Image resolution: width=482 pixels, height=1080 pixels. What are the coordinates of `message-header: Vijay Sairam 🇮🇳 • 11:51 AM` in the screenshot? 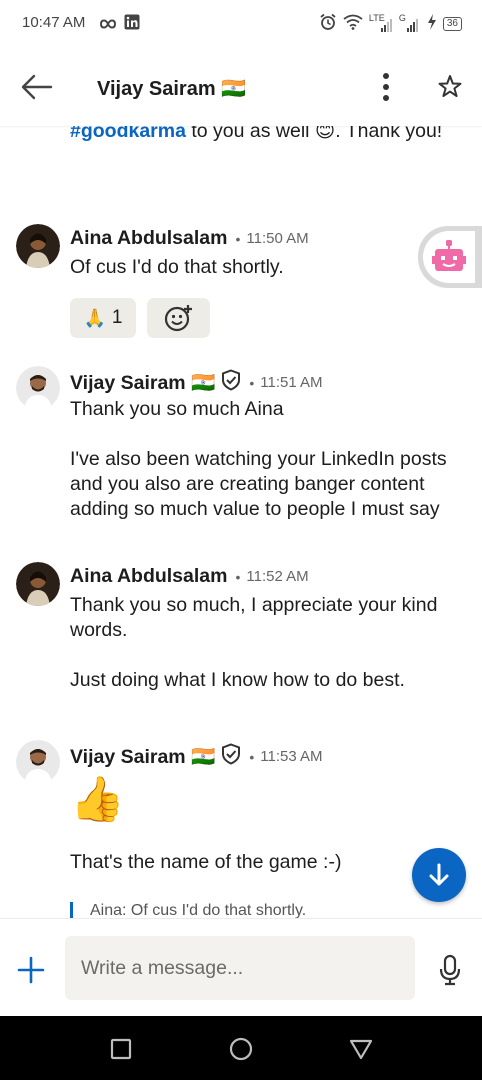 It's located at (196, 382).